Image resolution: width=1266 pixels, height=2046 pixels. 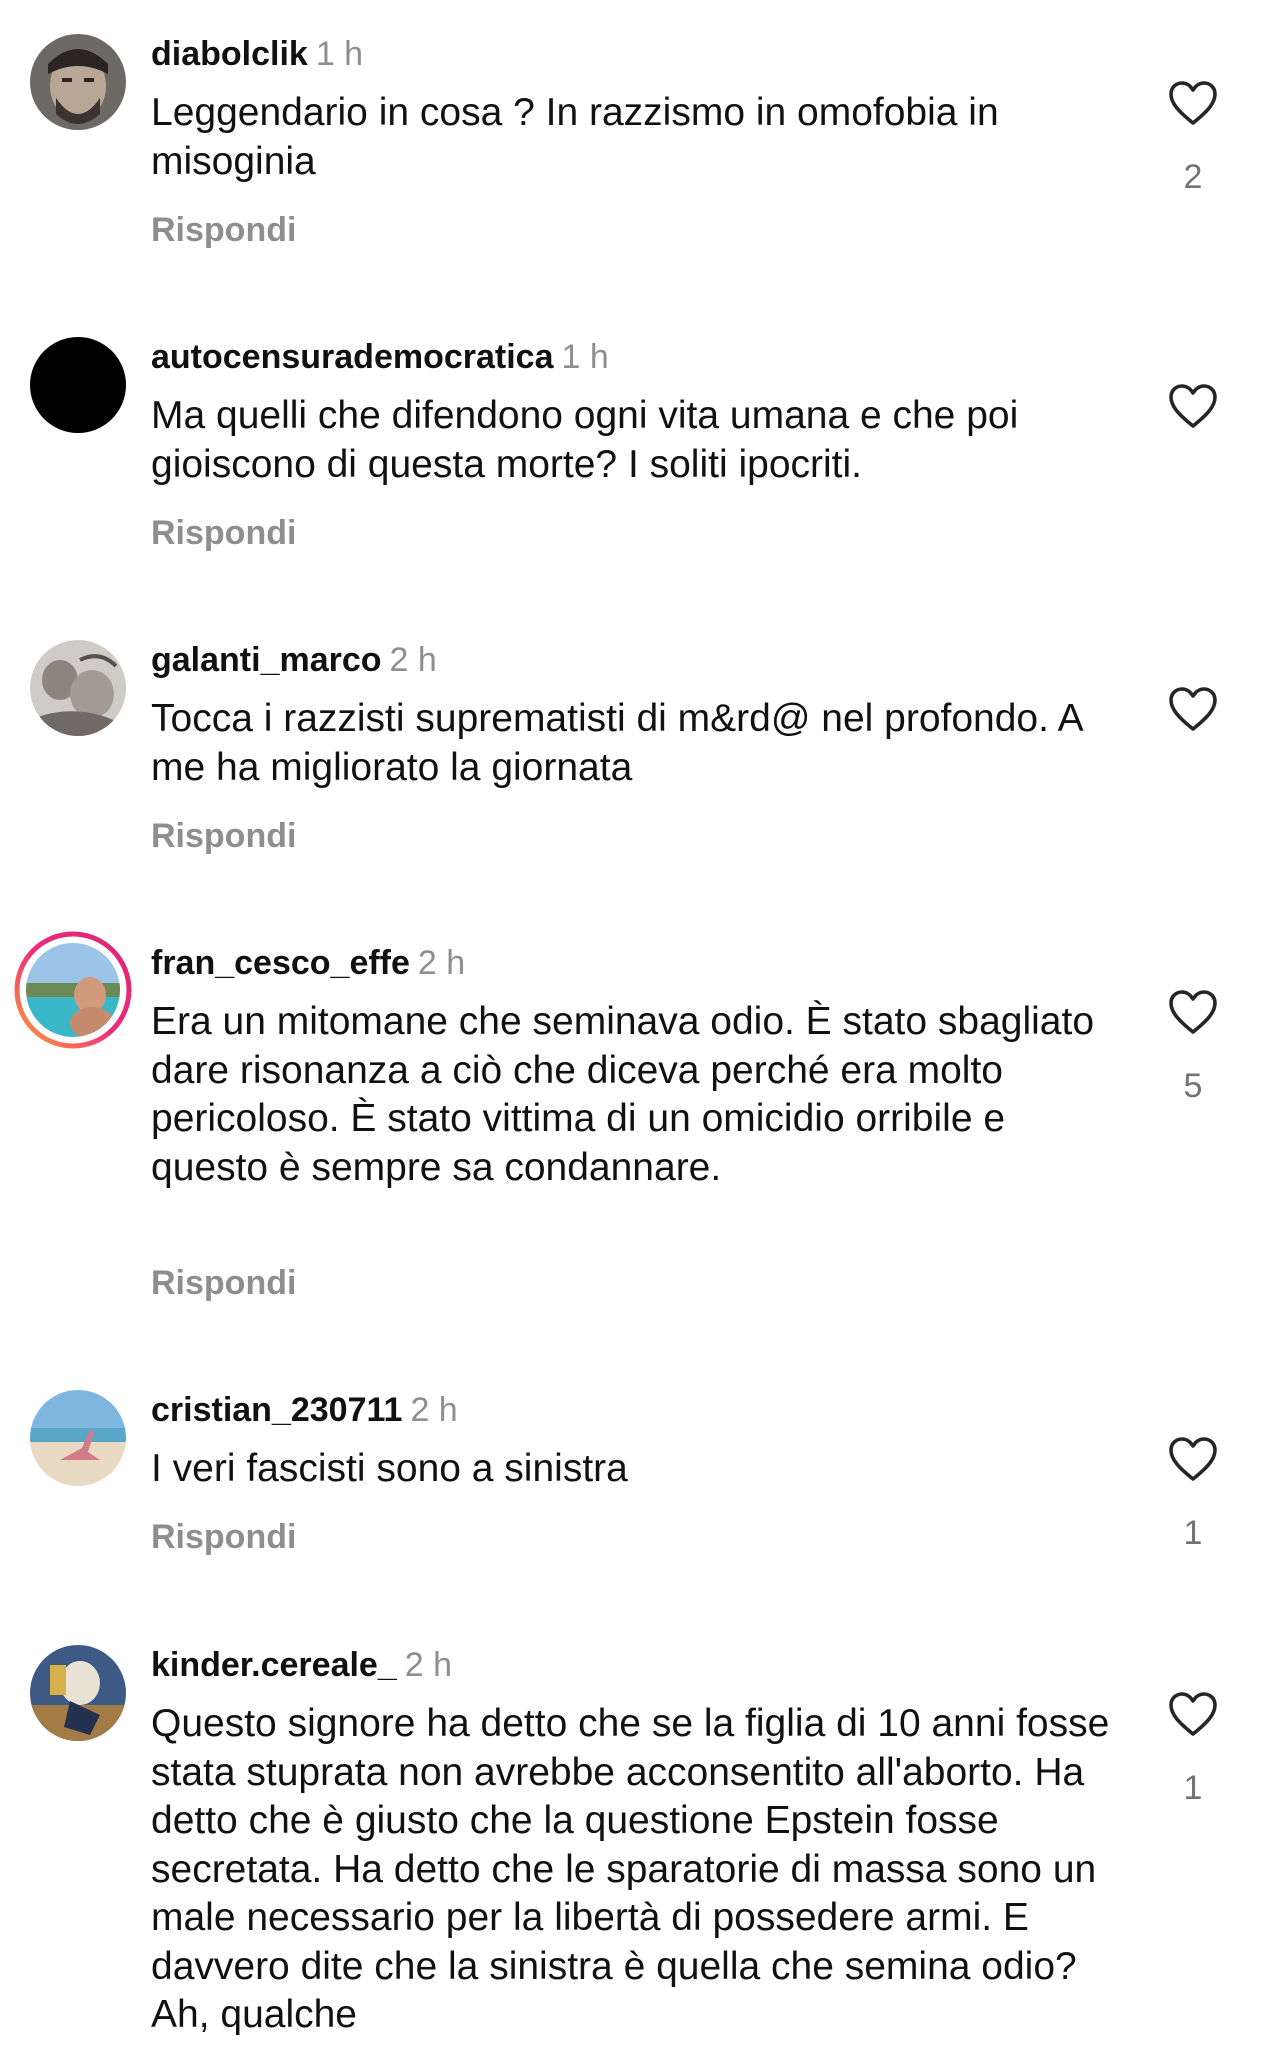 I want to click on avatar-with-story-ring, so click(x=73, y=990).